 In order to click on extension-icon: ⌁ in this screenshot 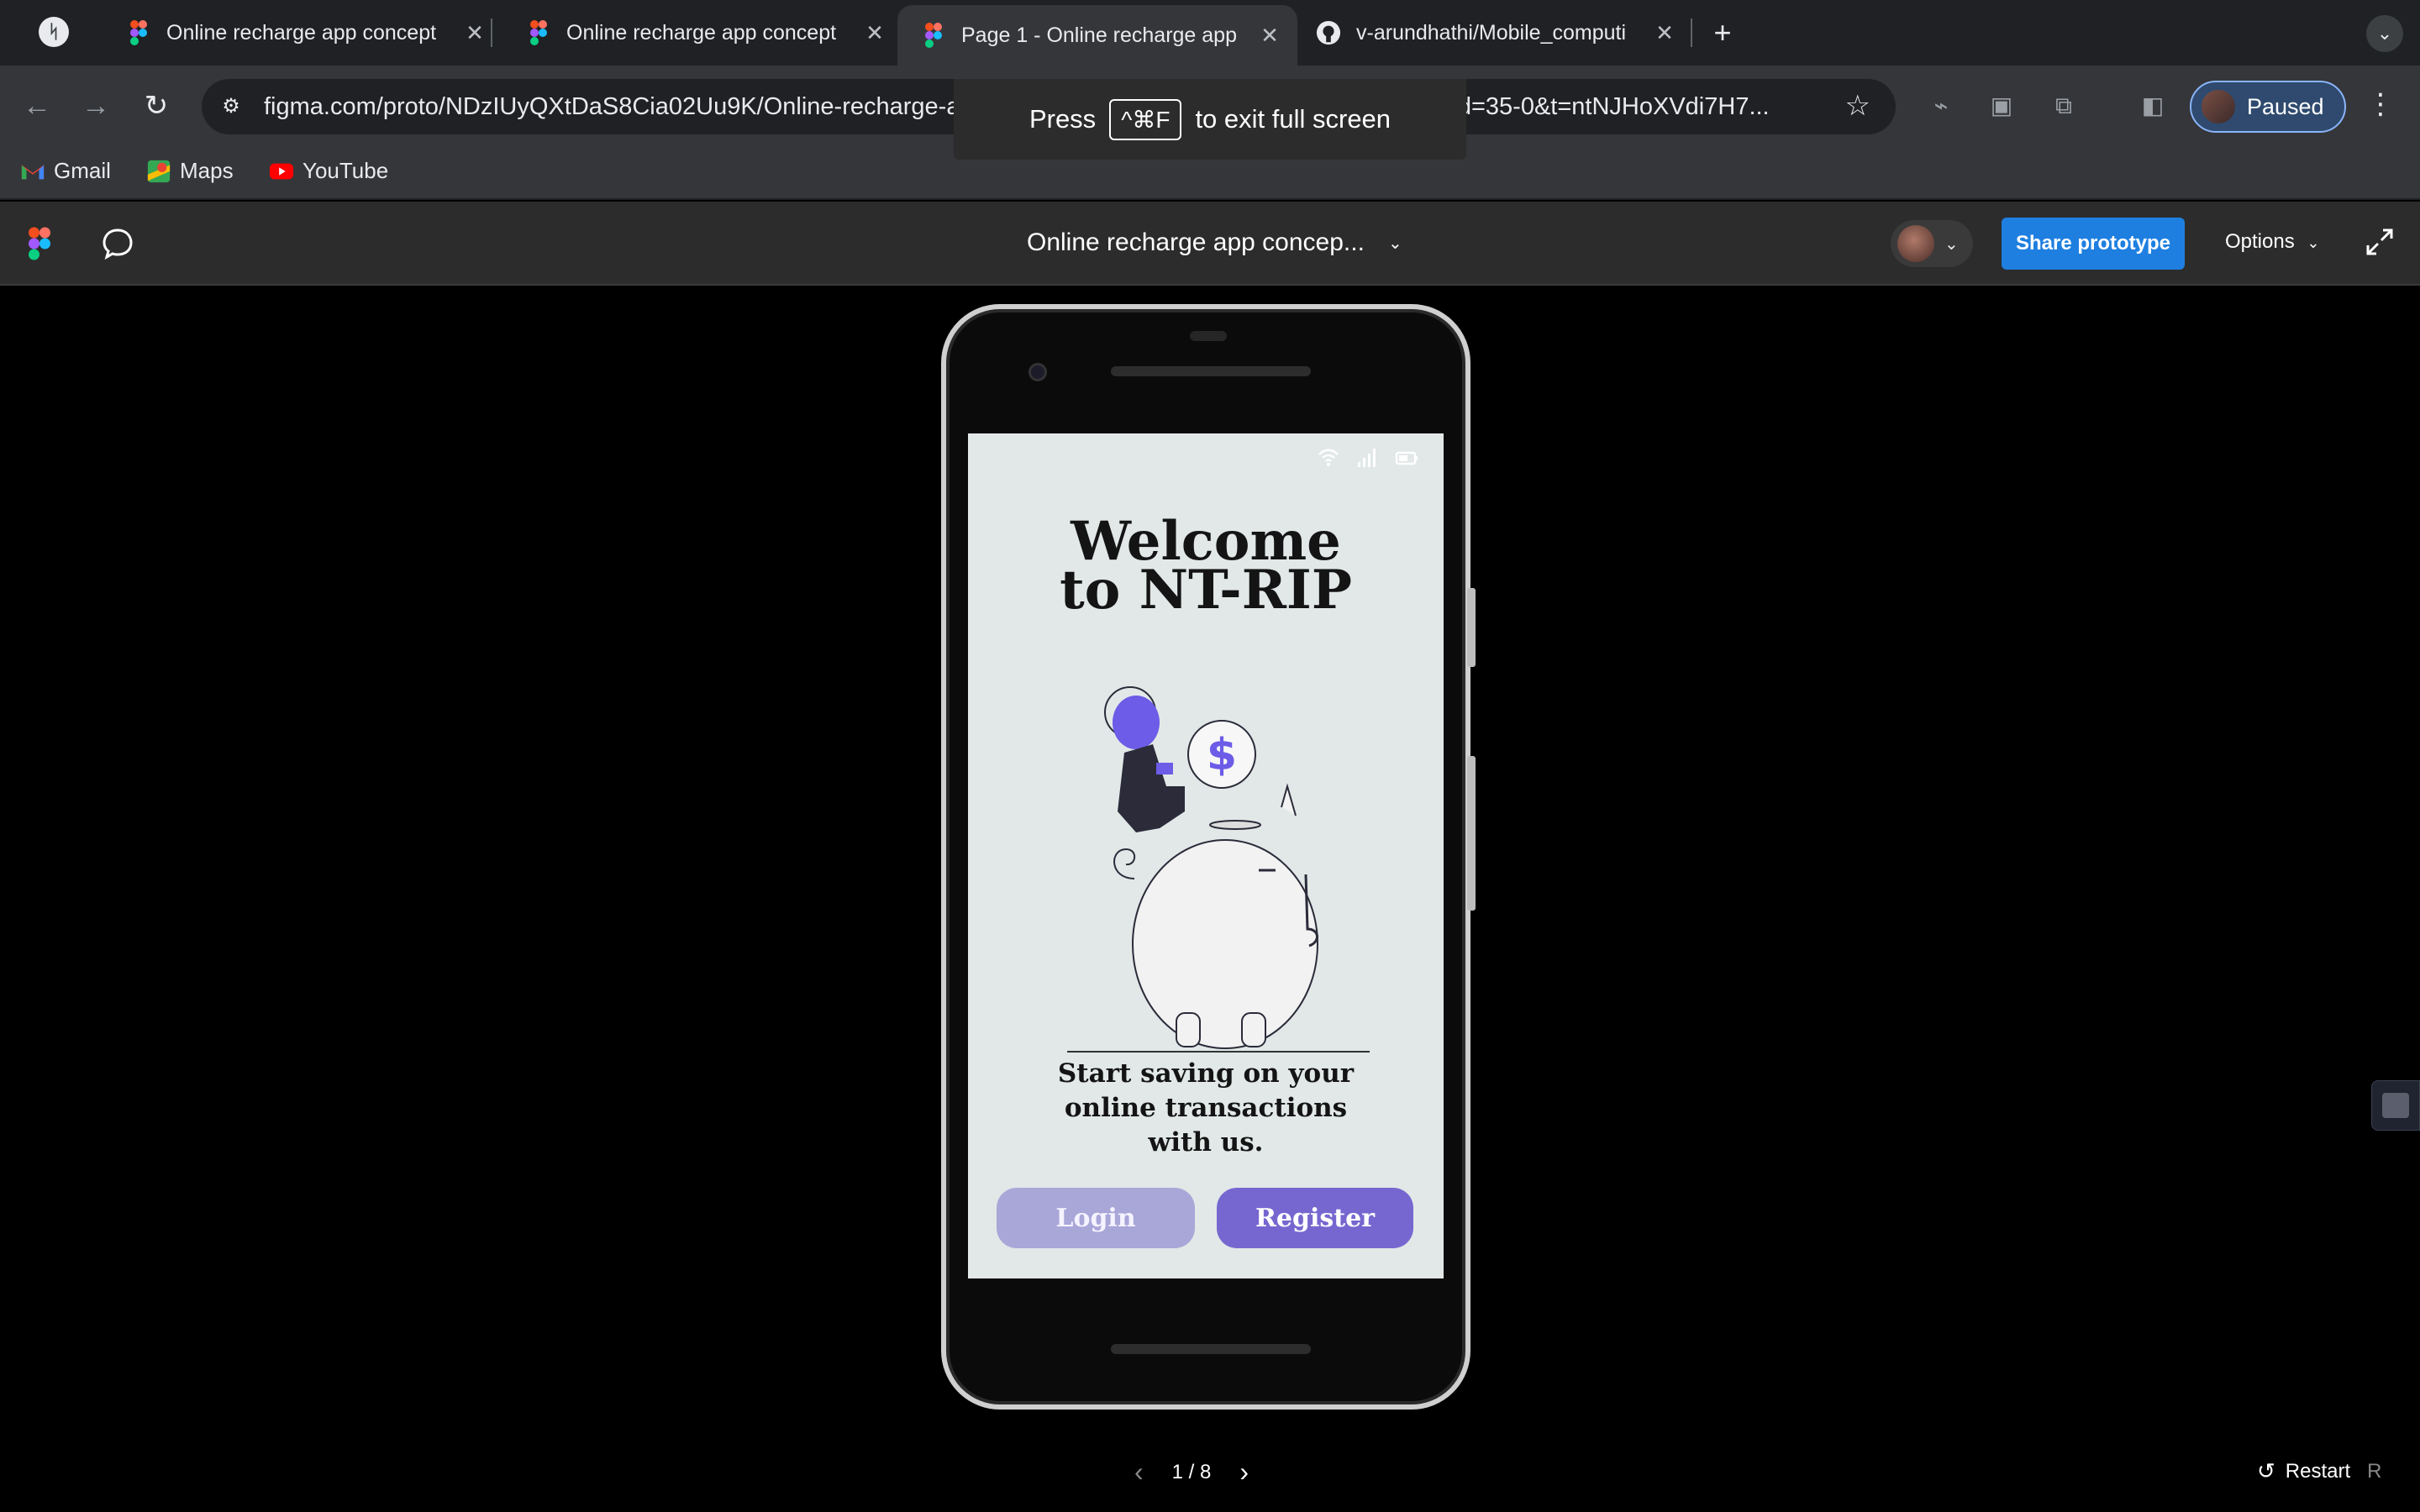, I will do `click(1941, 106)`.